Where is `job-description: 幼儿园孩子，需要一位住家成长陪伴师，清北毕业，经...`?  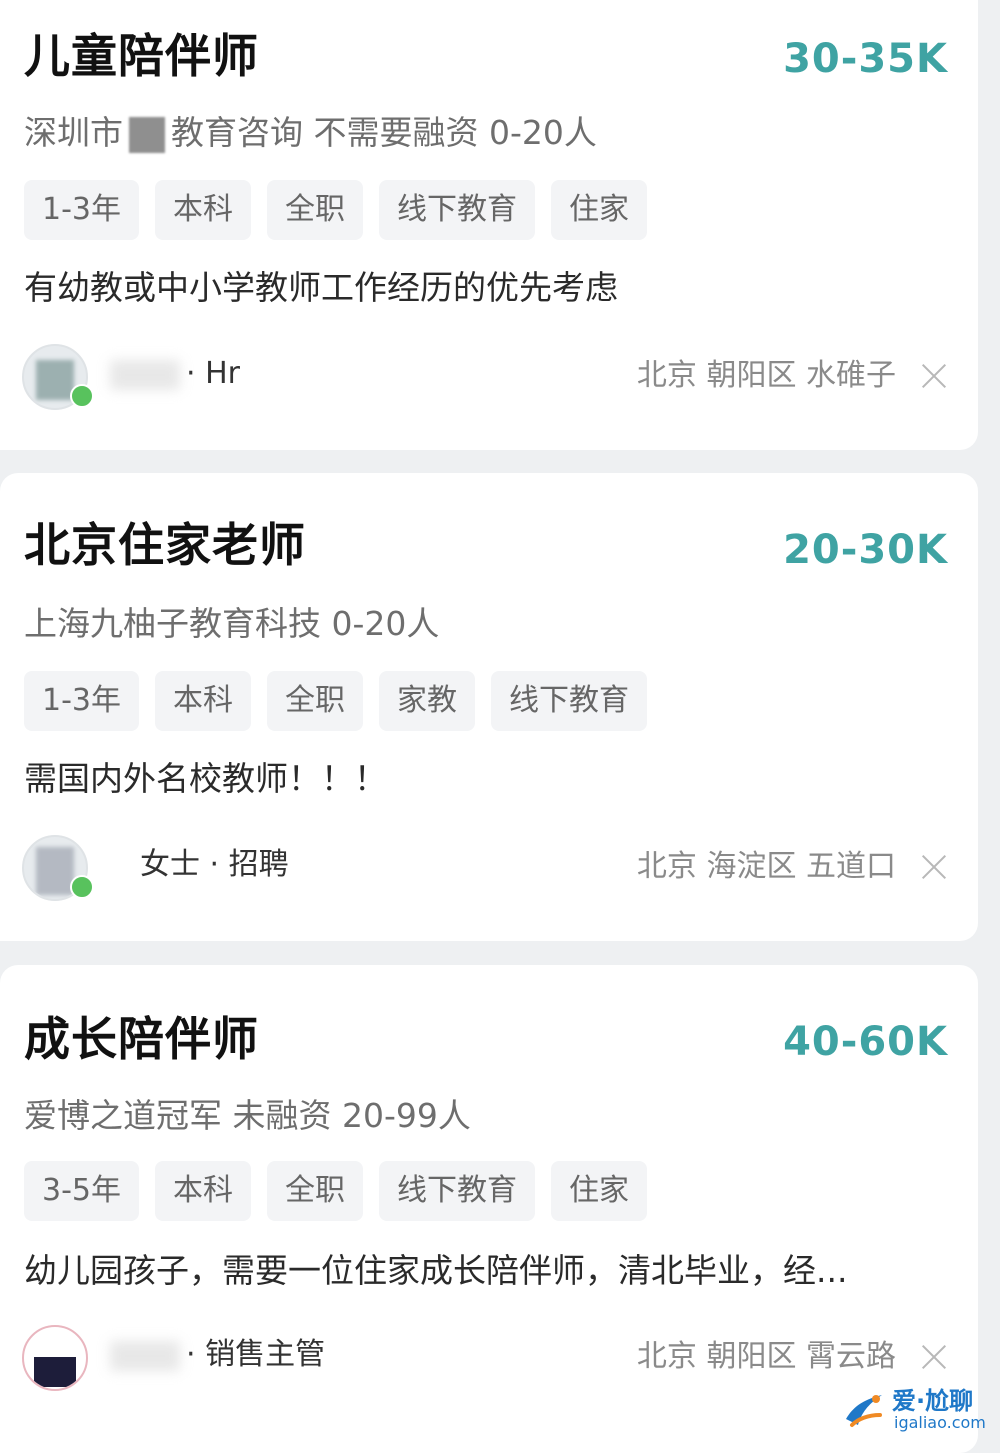 job-description: 幼儿园孩子，需要一位住家成长陪伴师，清北毕业，经... is located at coordinates (436, 1270).